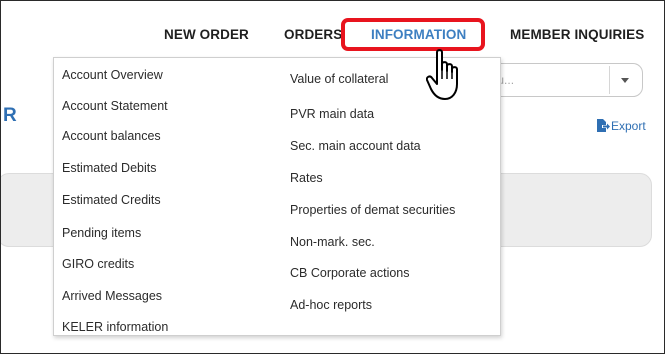 The height and width of the screenshot is (354, 665). I want to click on menu-item-properties-of-demat-securities: Properties of demat securities, so click(372, 210).